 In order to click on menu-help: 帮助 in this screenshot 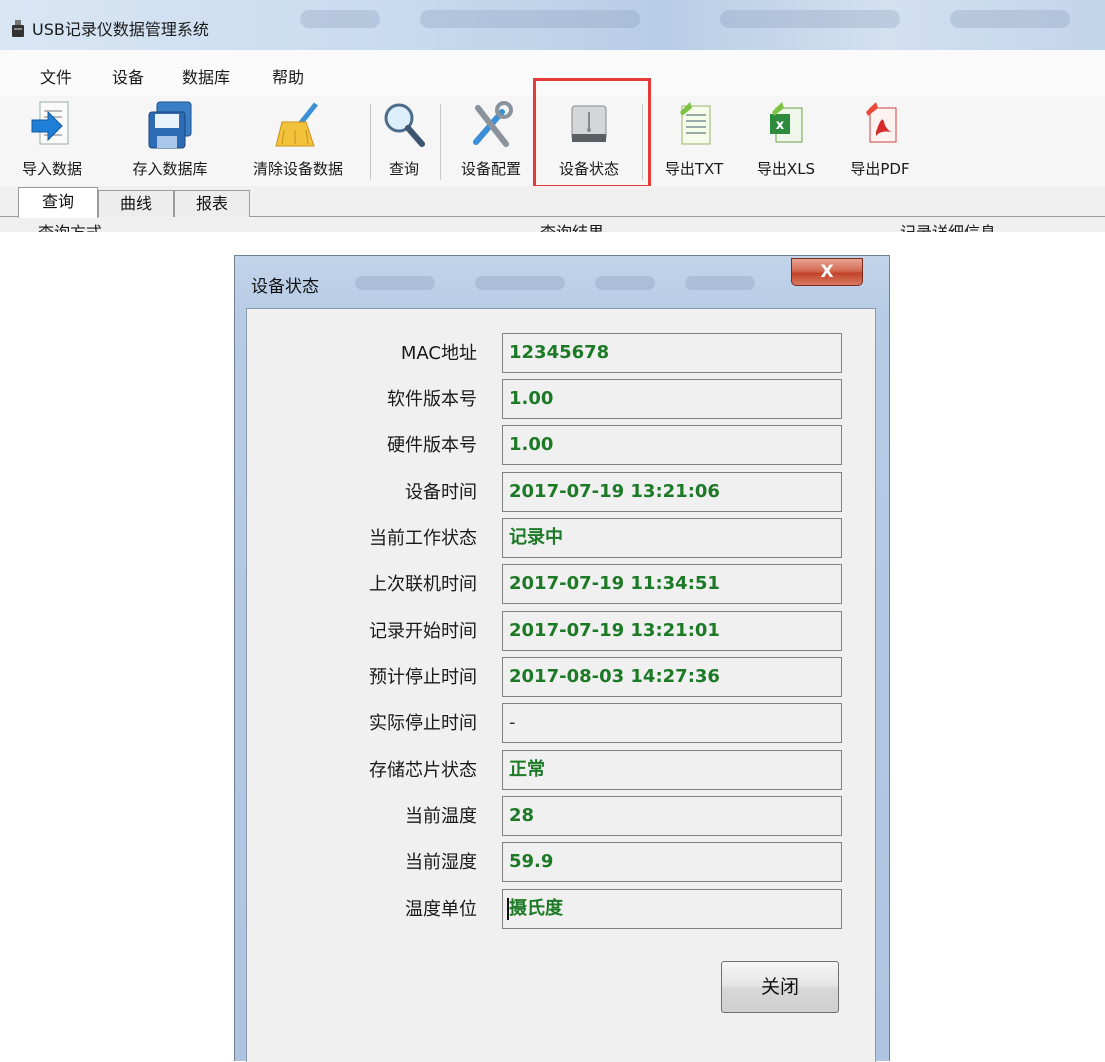, I will do `click(288, 76)`.